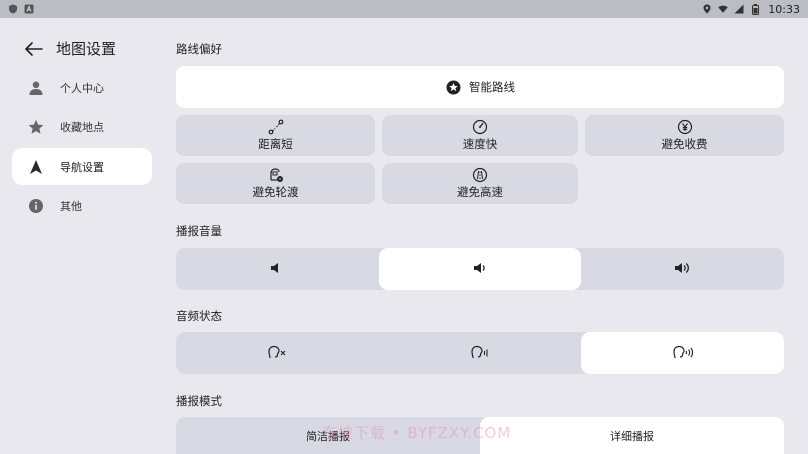  I want to click on volume-low-option, so click(277, 269).